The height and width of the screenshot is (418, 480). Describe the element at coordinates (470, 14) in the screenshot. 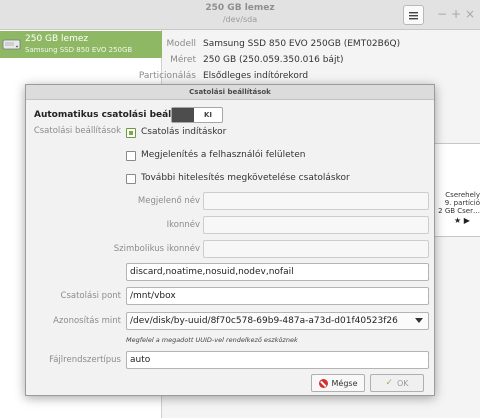

I see `close-button: ×` at that location.